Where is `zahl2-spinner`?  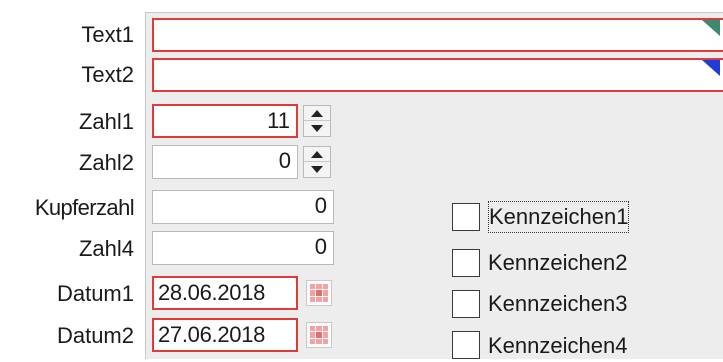 zahl2-spinner is located at coordinates (317, 162).